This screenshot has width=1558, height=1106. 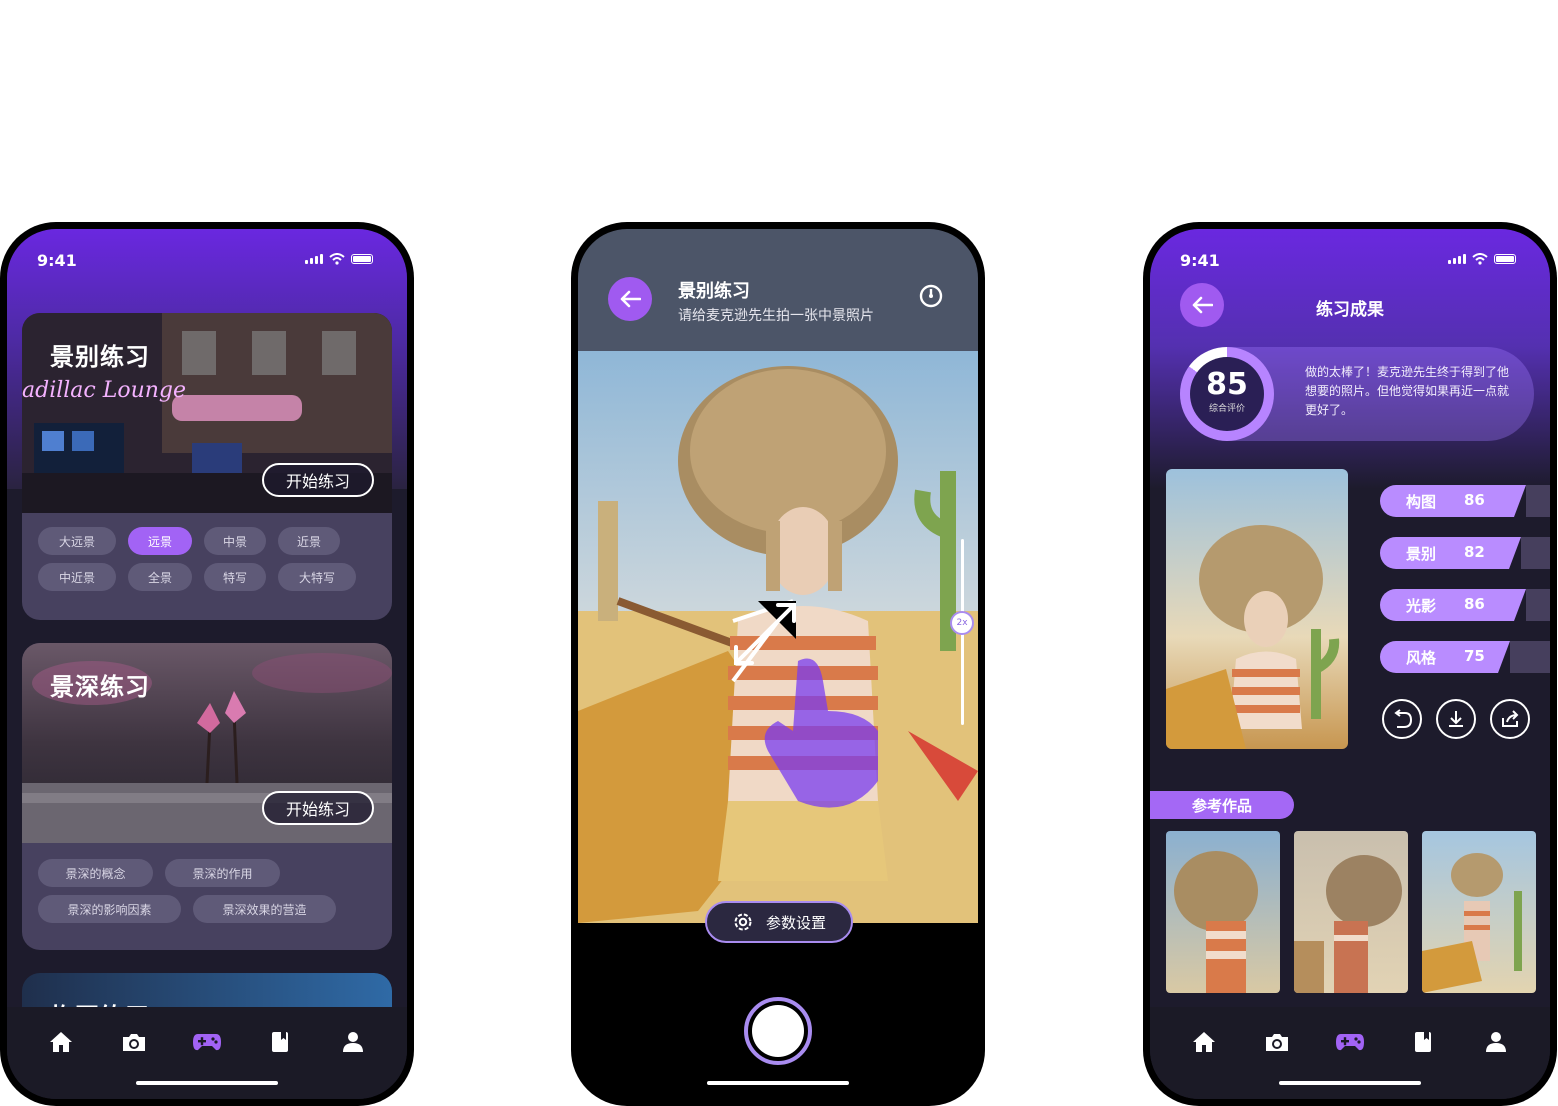 I want to click on metric-composition: 构图 86, so click(x=1465, y=501).